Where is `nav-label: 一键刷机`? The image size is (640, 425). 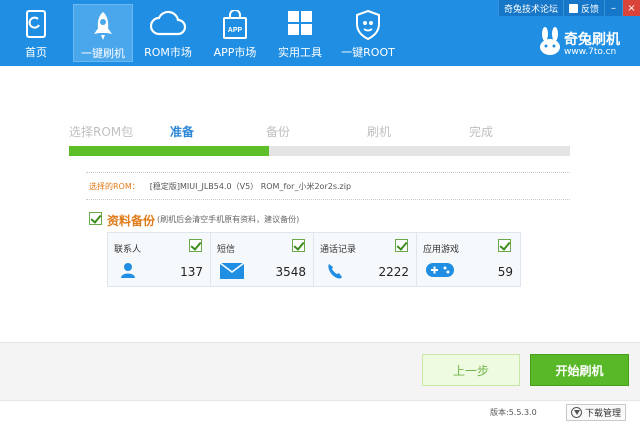
nav-label: 一键刷机 is located at coordinates (103, 53).